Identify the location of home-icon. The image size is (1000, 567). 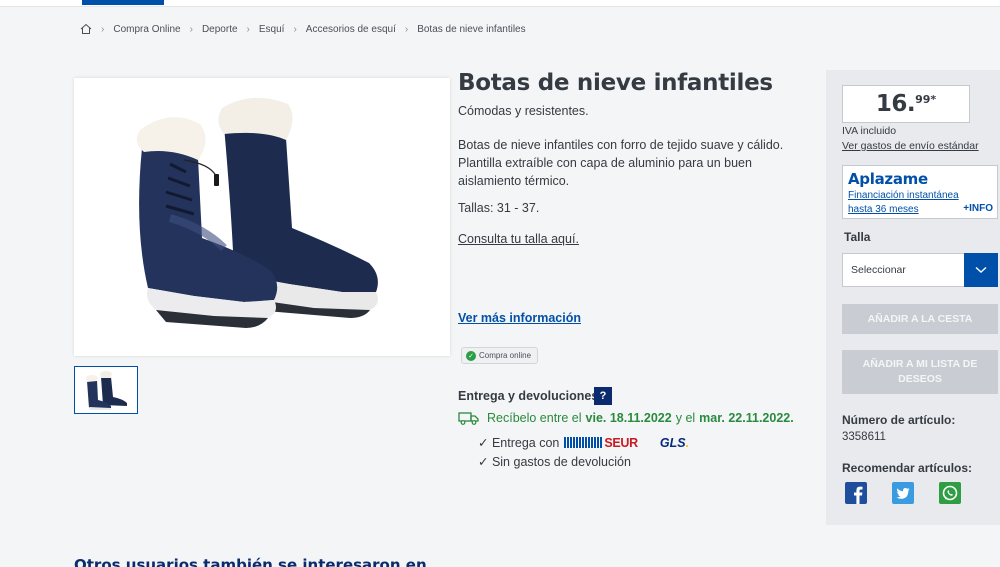
(86, 29).